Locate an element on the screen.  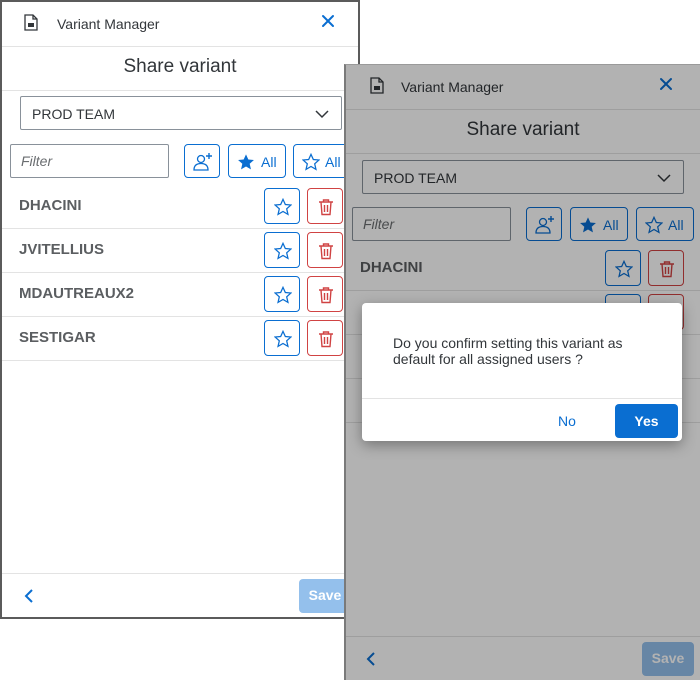
add-user-icon is located at coordinates (202, 162).